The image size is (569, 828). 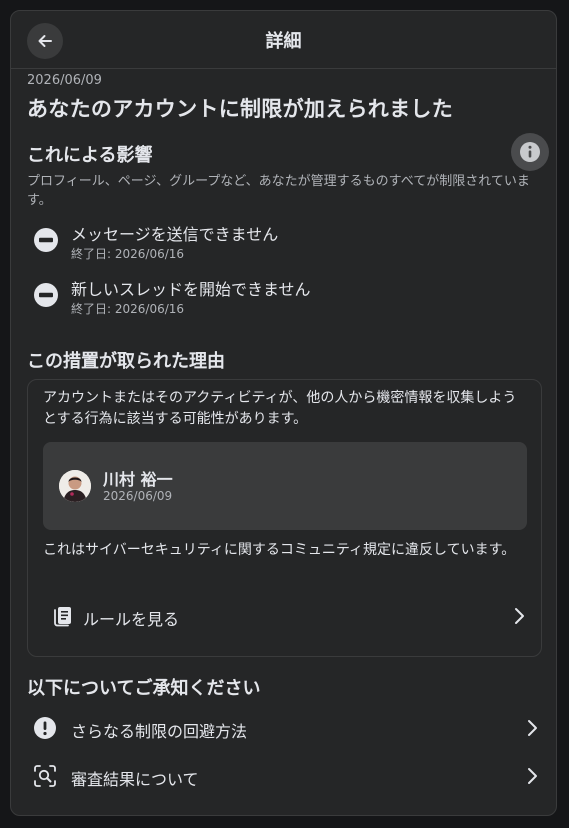 What do you see at coordinates (175, 234) in the screenshot?
I see `restriction-title: メッセージを送信できません` at bounding box center [175, 234].